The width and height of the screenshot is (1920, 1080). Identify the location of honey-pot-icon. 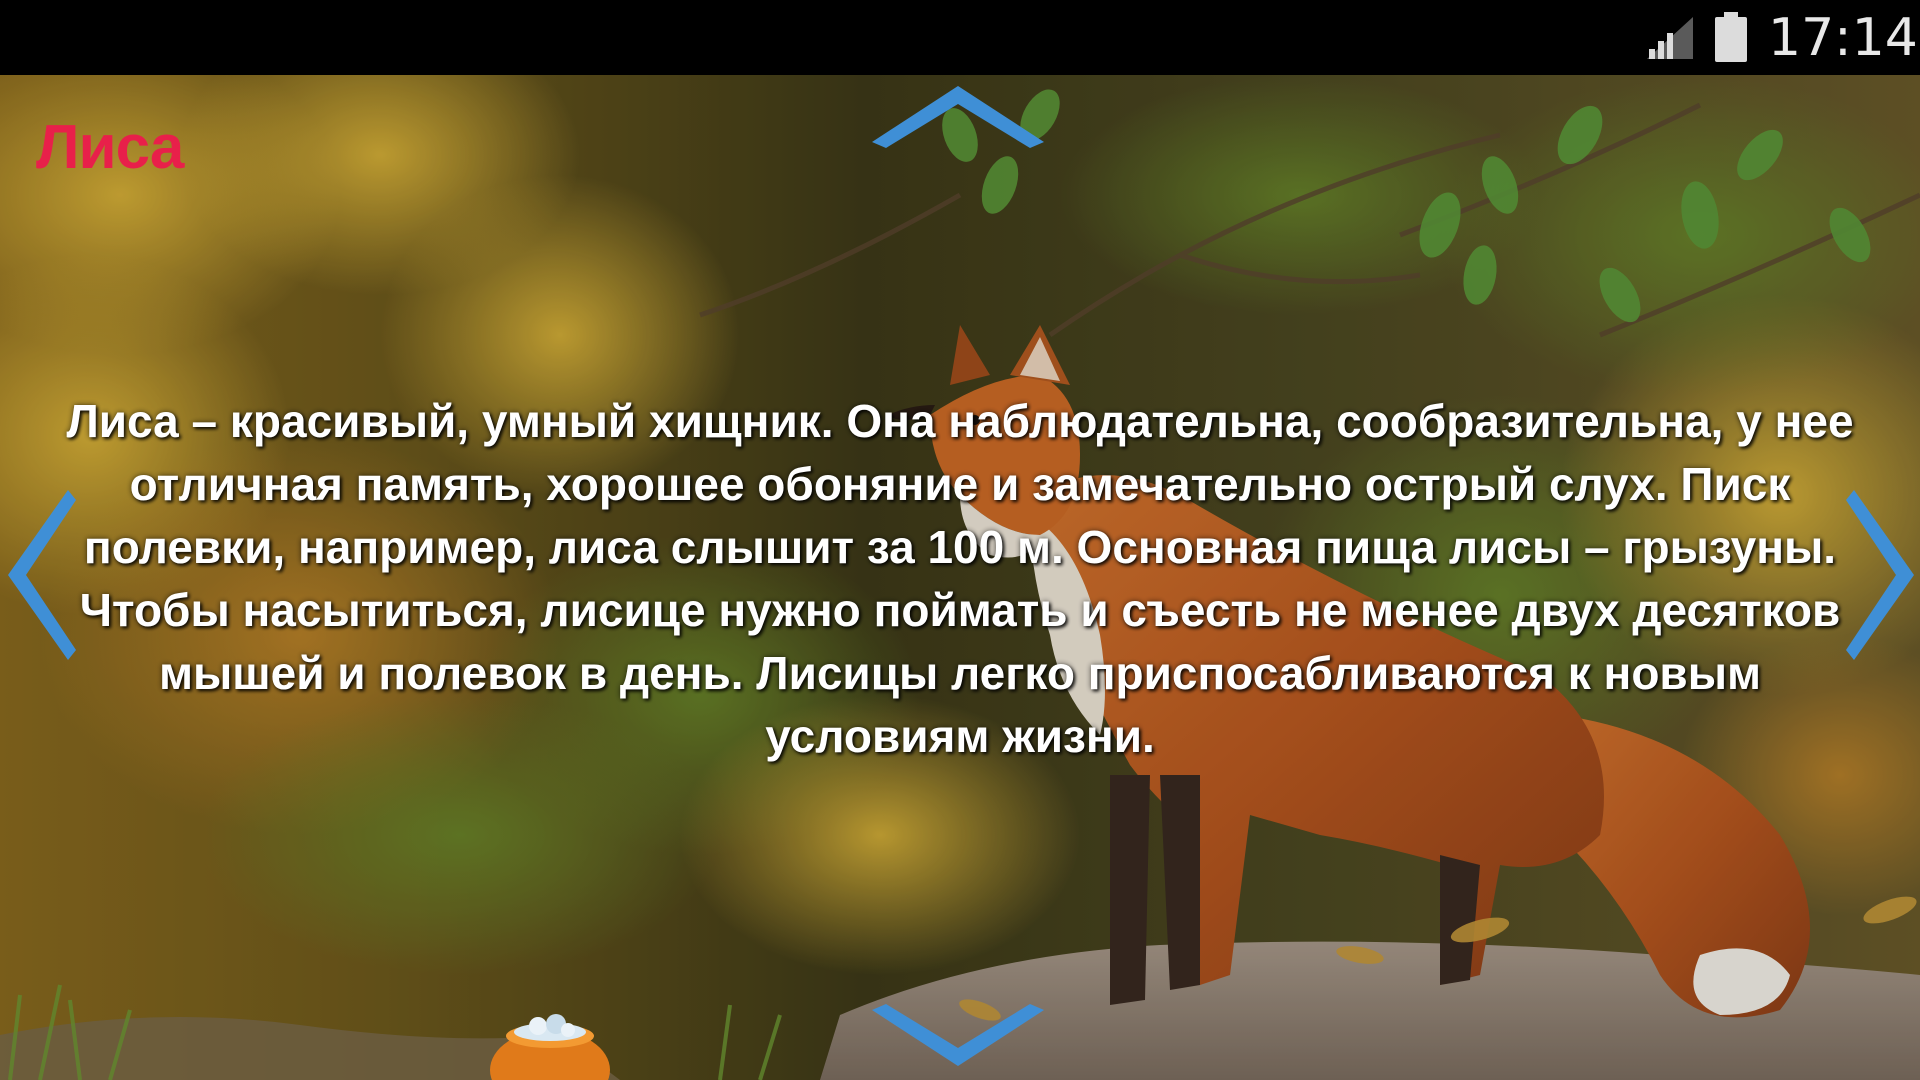
(550, 1045).